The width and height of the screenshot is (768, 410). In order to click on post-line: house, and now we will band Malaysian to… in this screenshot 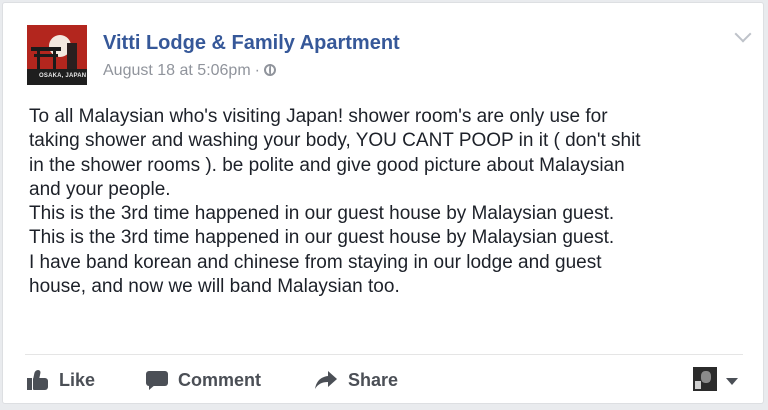, I will do `click(214, 287)`.